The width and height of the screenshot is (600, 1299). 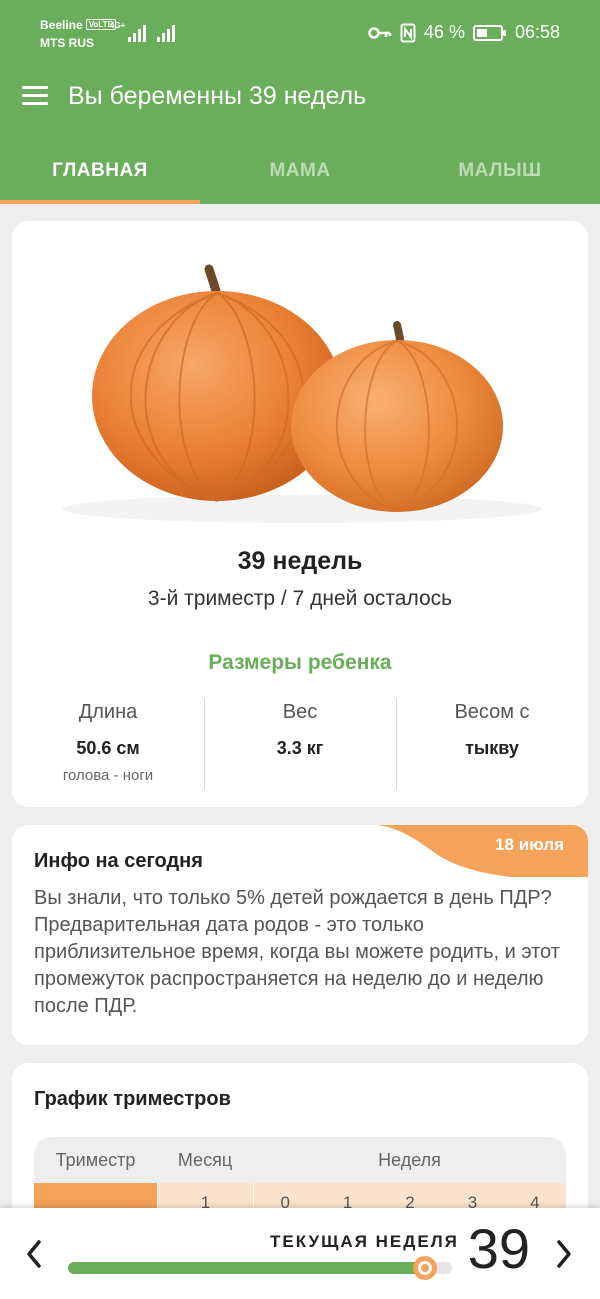 I want to click on stat-length: Длина 50.6 см голова - ноги, so click(x=108, y=745).